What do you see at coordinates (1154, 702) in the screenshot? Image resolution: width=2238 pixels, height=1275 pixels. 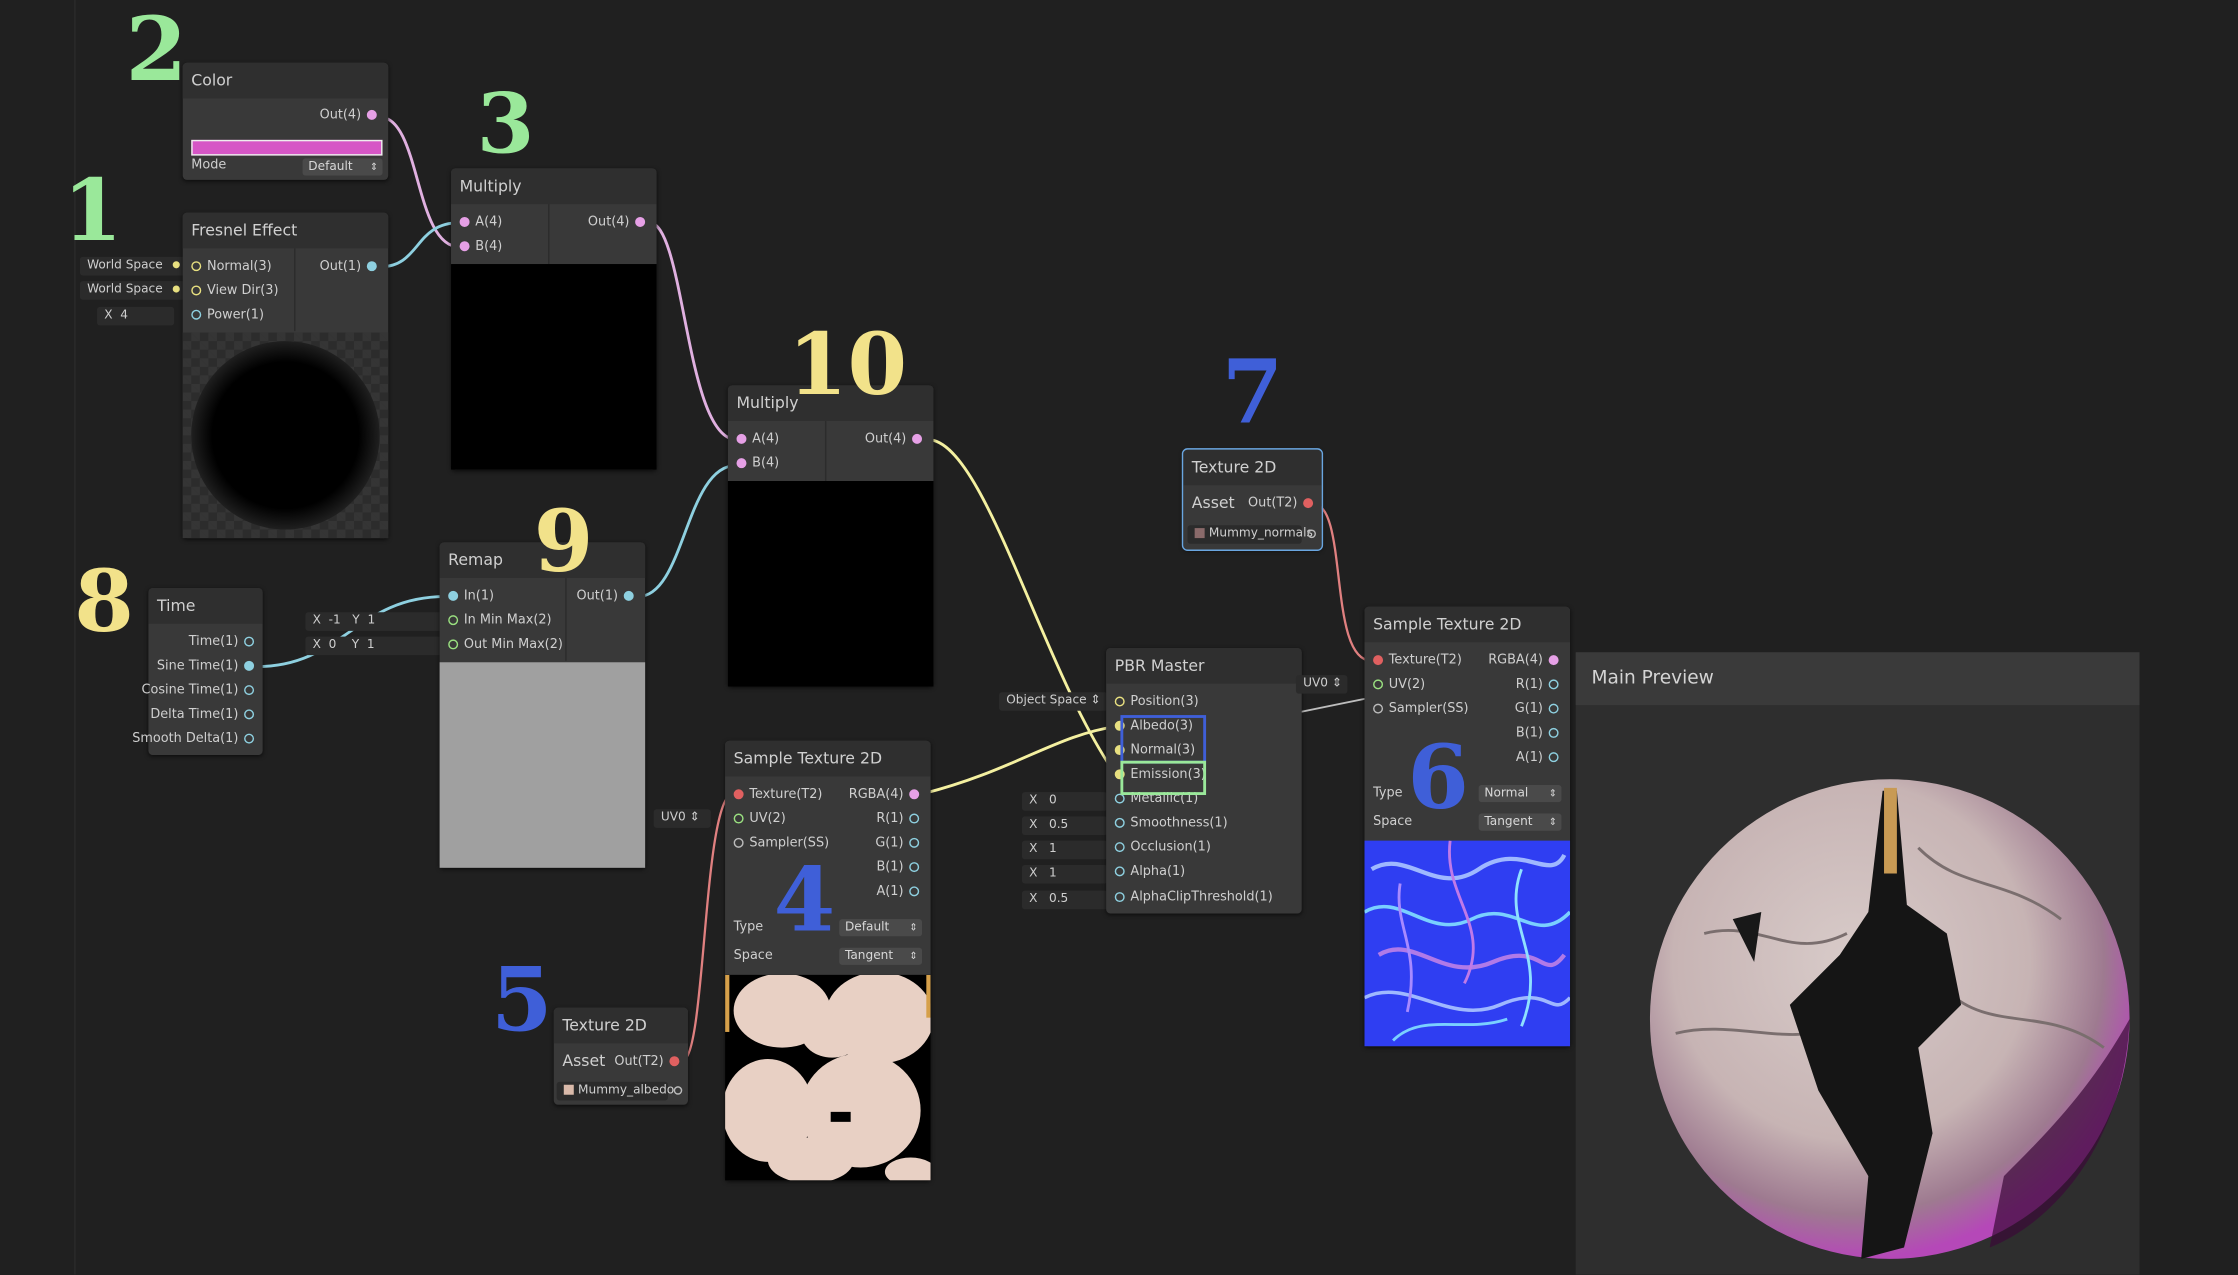 I see `pbr-position-port: Position(3)` at bounding box center [1154, 702].